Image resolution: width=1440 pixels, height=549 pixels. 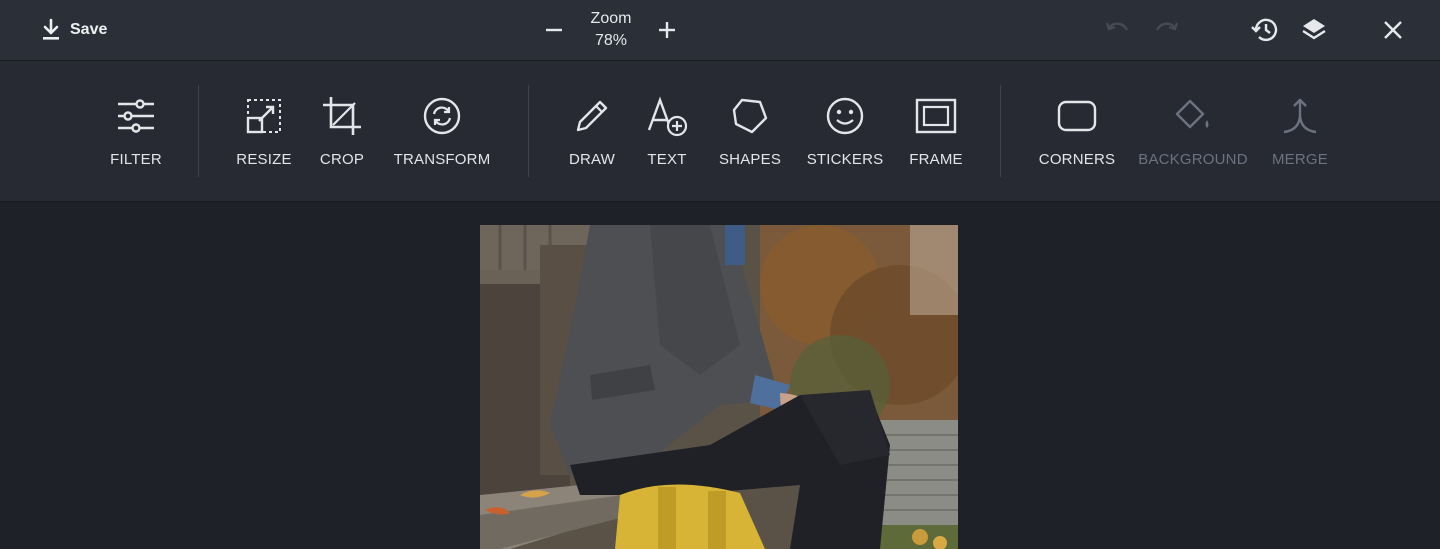 I want to click on zoom-label: Zoom, so click(x=611, y=18).